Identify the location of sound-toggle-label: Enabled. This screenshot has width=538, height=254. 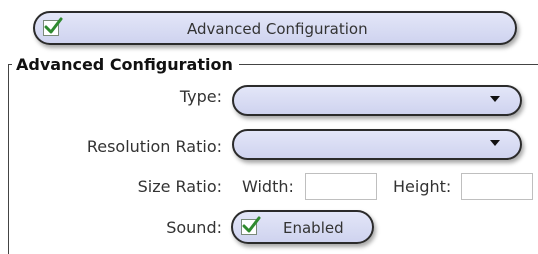
(313, 228).